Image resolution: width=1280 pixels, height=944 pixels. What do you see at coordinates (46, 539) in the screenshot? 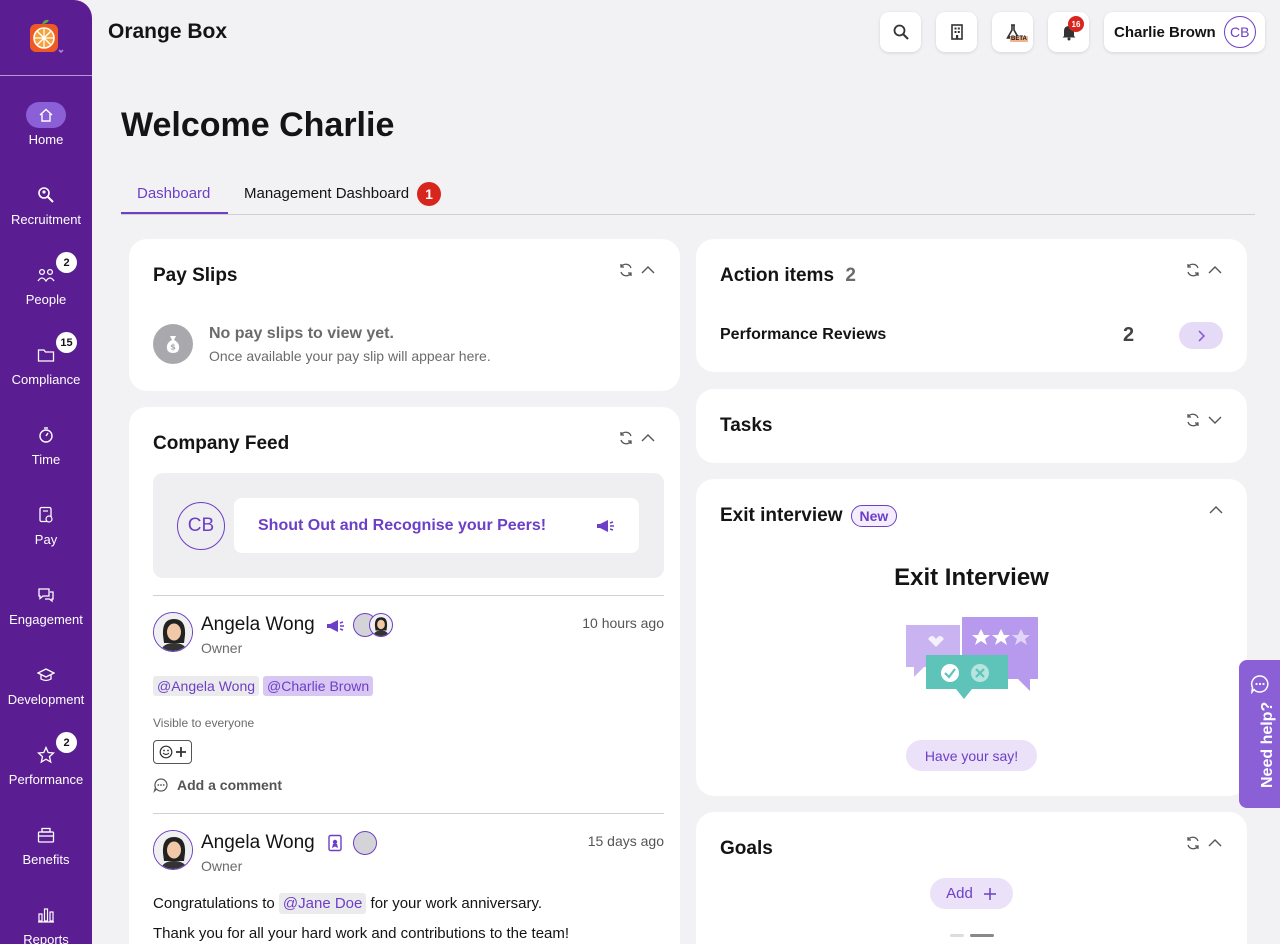
I see `sidebar-item-label: Pay` at bounding box center [46, 539].